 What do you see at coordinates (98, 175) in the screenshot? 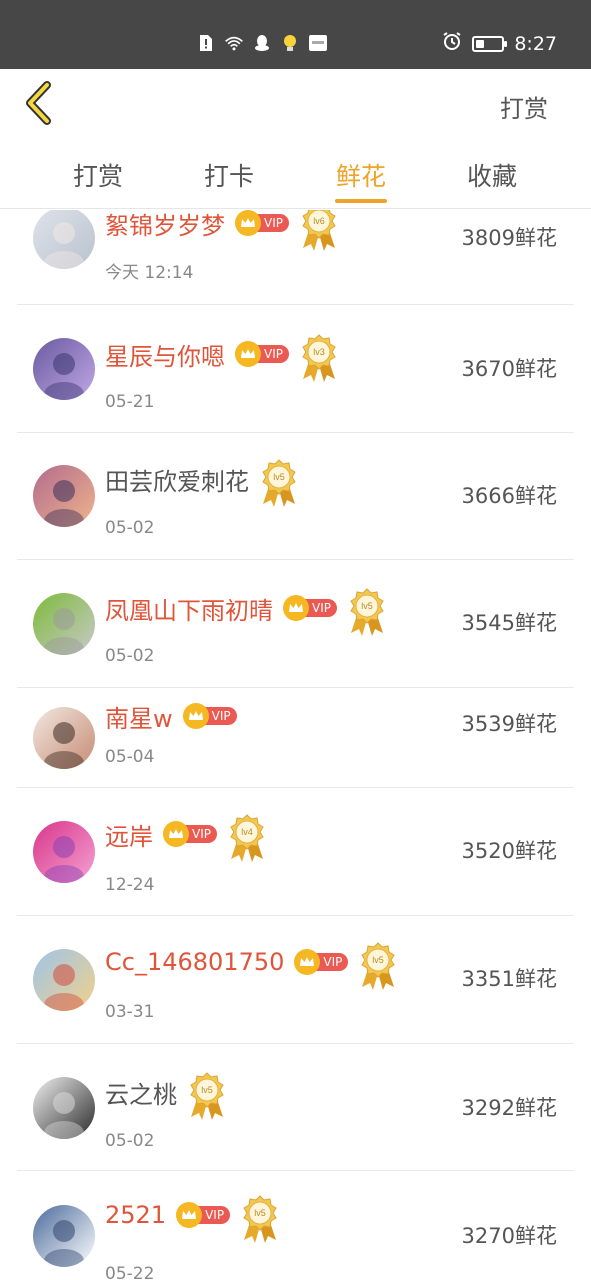
I see `tab-reward: 打赏` at bounding box center [98, 175].